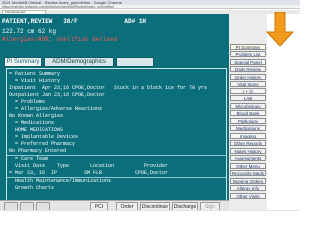  Describe the element at coordinates (150, 217) in the screenshot. I see `bottom-margin` at that location.